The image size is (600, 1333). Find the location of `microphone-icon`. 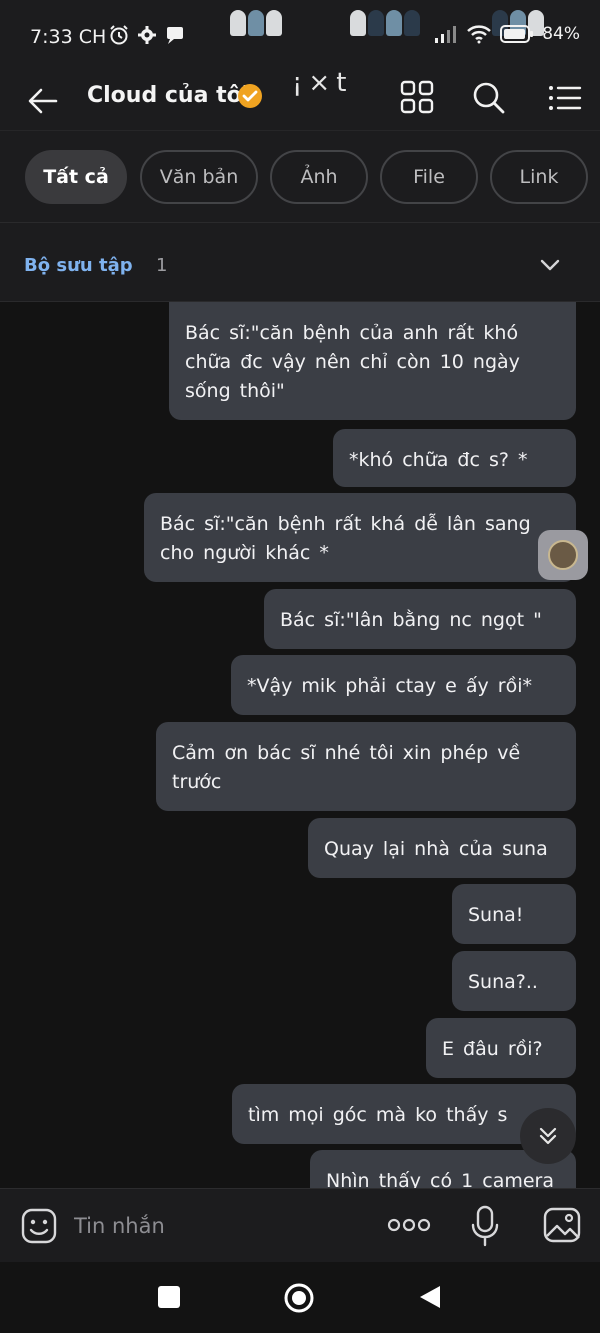

microphone-icon is located at coordinates (485, 1226).